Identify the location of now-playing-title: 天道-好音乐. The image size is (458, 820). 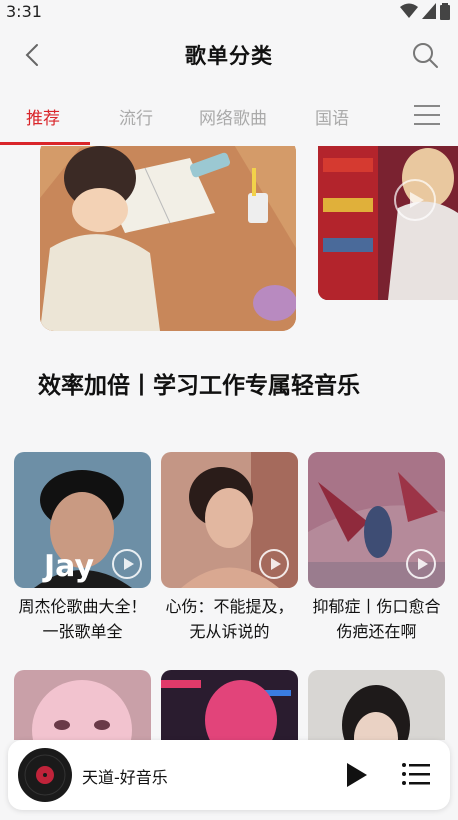
(125, 777).